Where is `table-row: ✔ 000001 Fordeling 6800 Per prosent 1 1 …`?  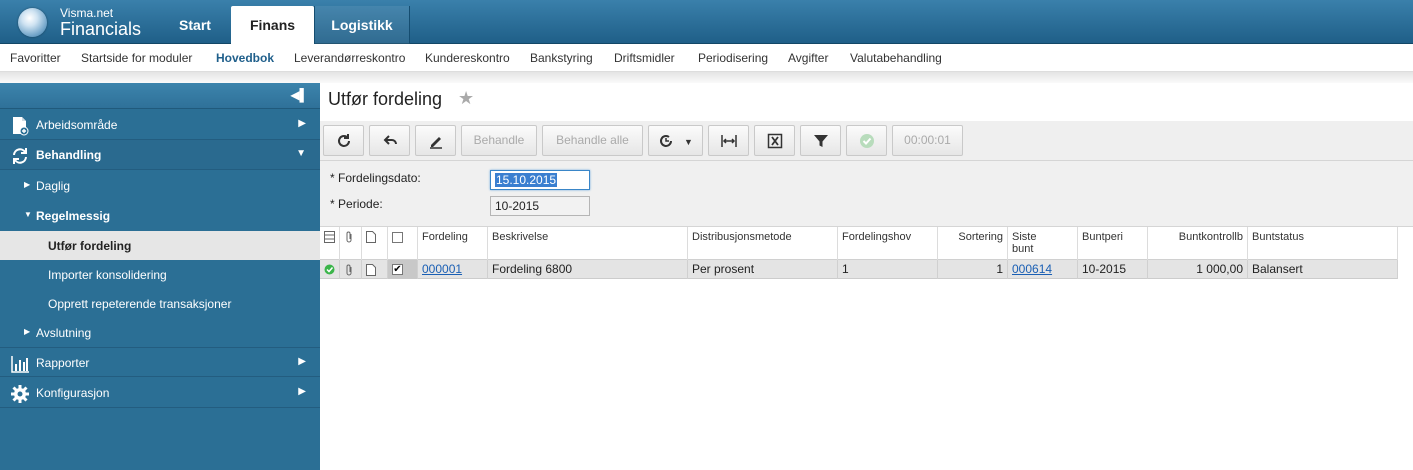 table-row: ✔ 000001 Fordeling 6800 Per prosent 1 1 … is located at coordinates (859, 269).